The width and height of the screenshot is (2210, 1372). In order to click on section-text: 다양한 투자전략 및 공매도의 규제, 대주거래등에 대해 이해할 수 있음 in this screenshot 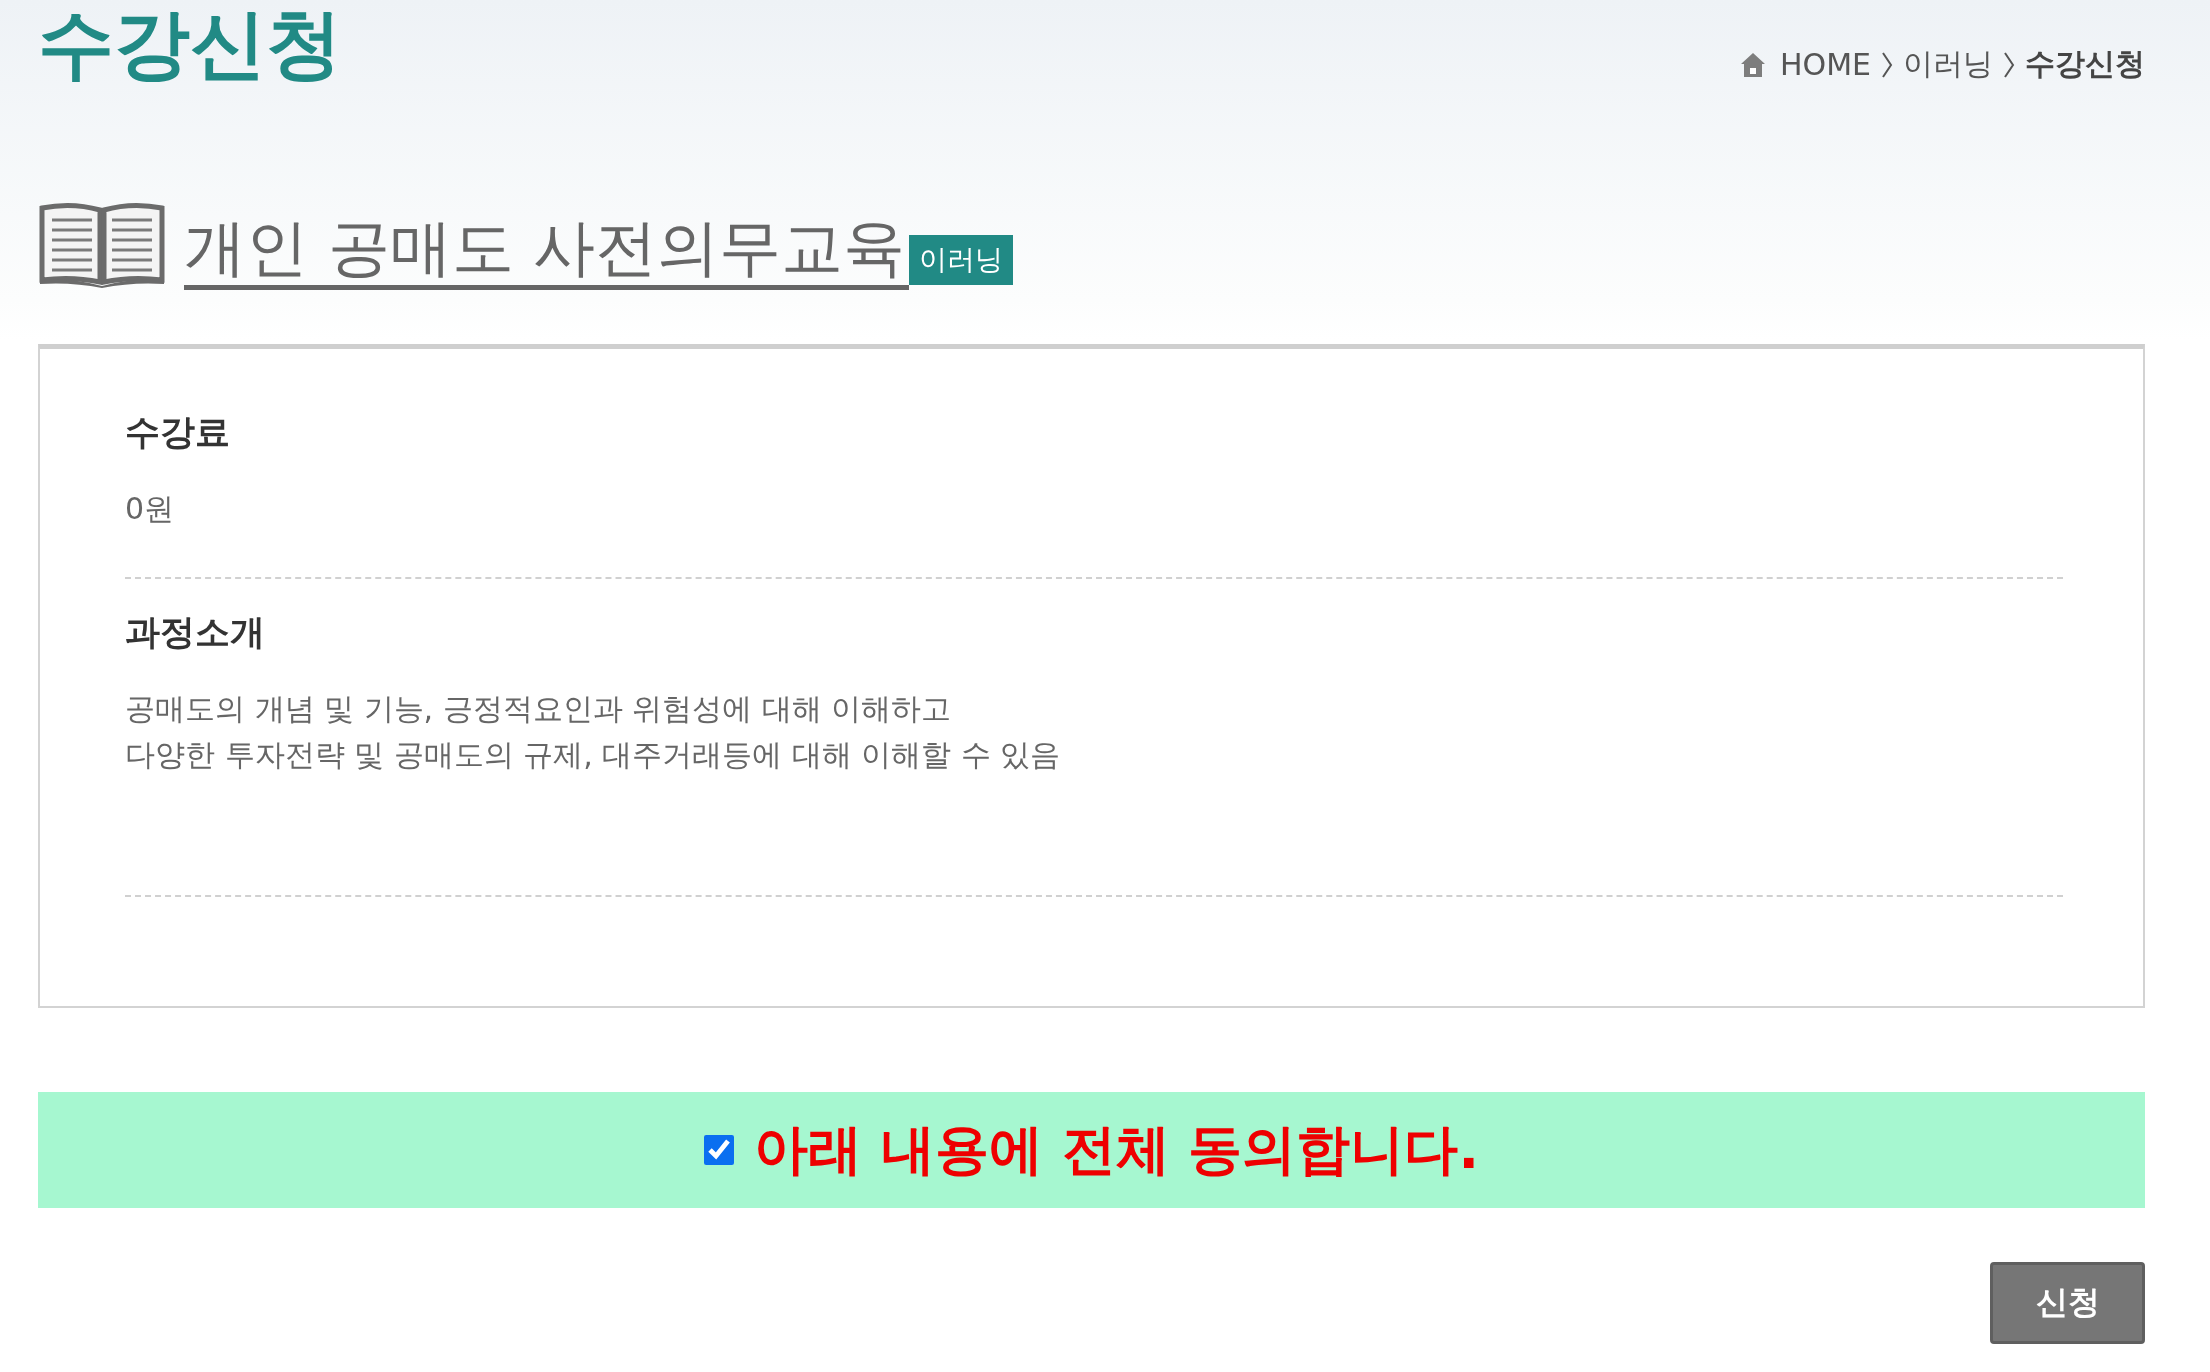, I will do `click(593, 755)`.